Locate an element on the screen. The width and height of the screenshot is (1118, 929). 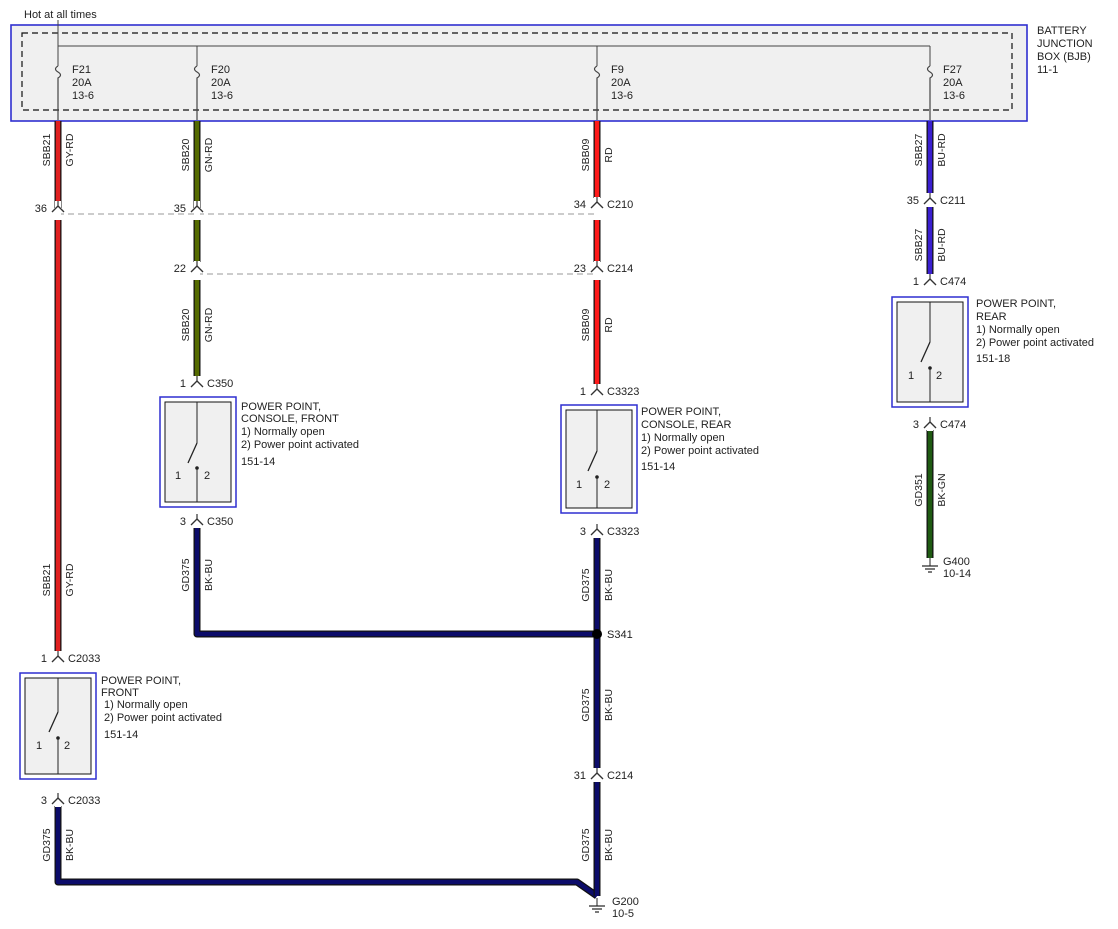
connector-c211-35: 35 C211 is located at coordinates (936, 200).